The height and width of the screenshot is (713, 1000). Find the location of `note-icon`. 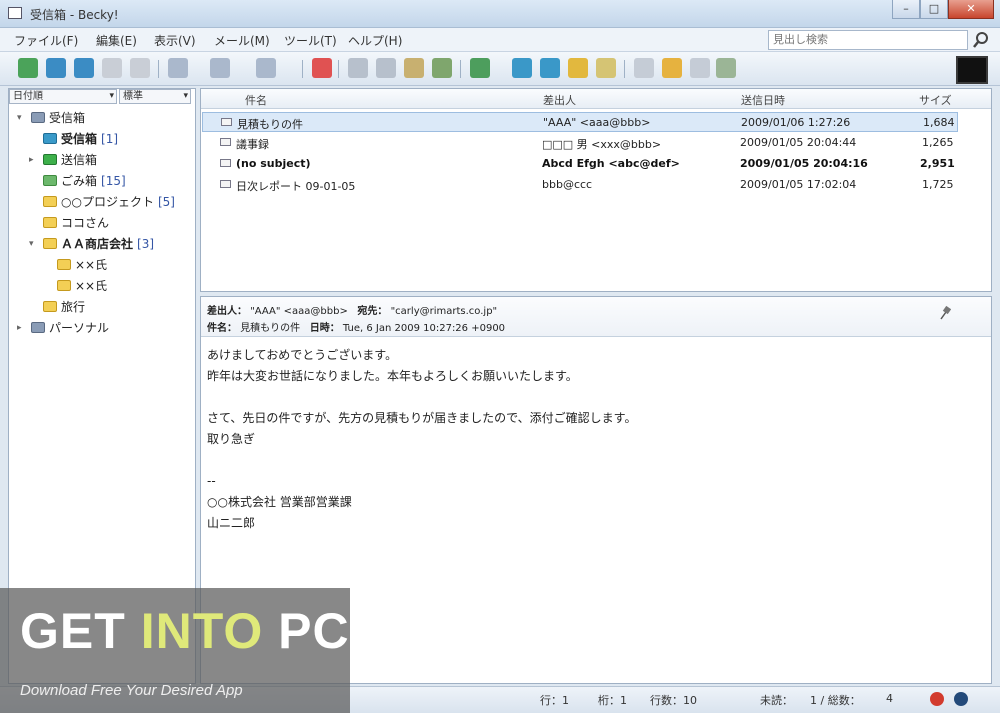

note-icon is located at coordinates (578, 68).